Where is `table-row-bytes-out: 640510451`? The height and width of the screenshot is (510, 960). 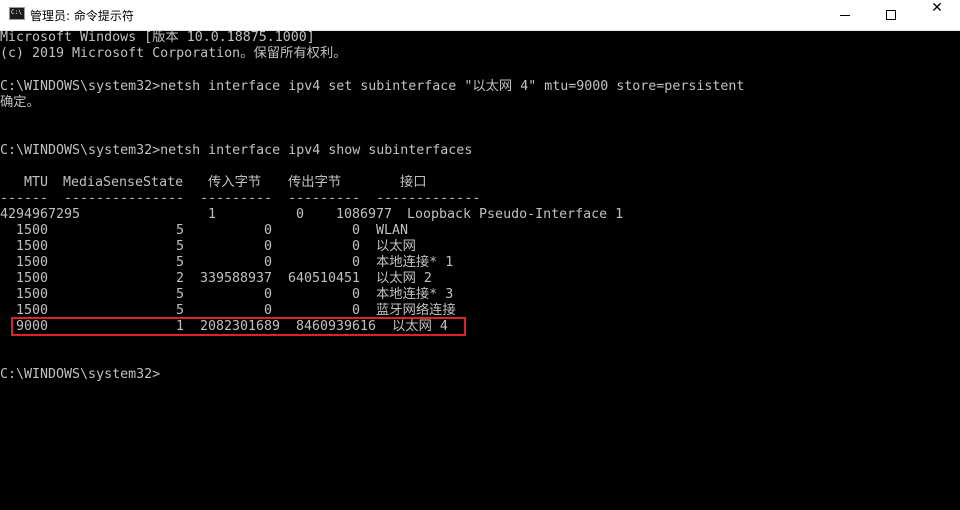
table-row-bytes-out: 640510451 is located at coordinates (323, 278).